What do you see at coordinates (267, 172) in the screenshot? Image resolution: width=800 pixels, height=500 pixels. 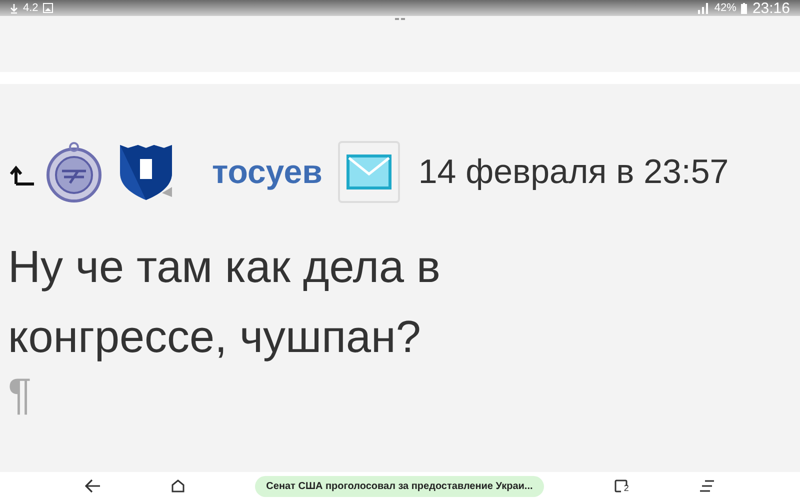 I see `author-link: тосуев` at bounding box center [267, 172].